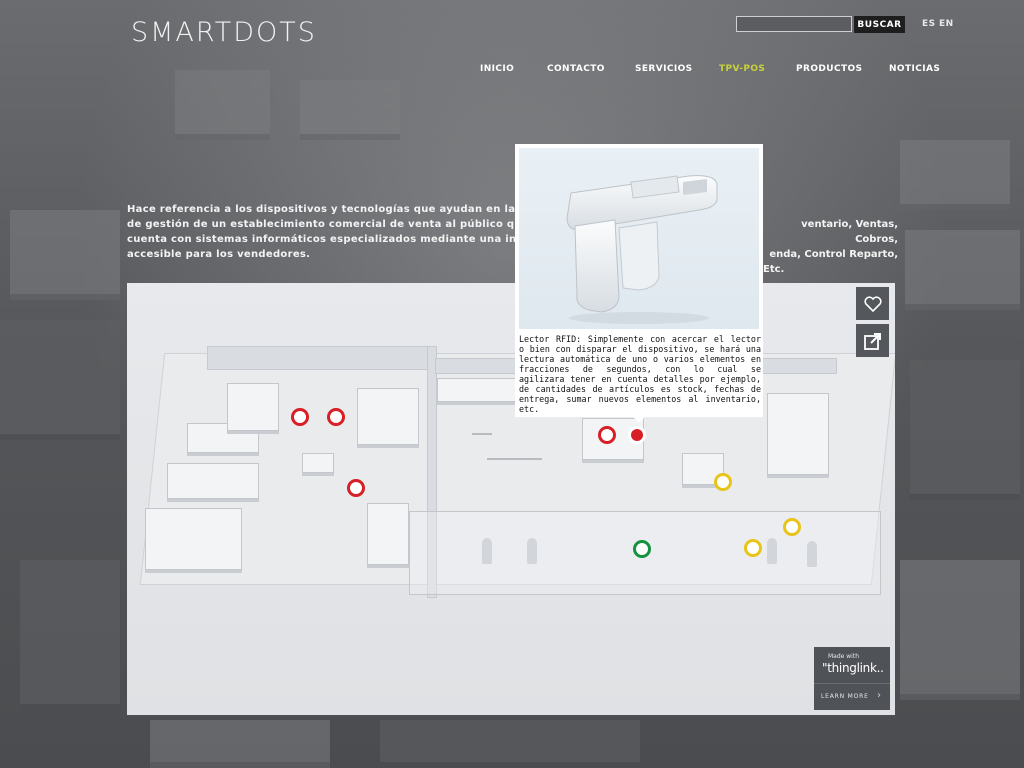  I want to click on heart-icon, so click(872, 303).